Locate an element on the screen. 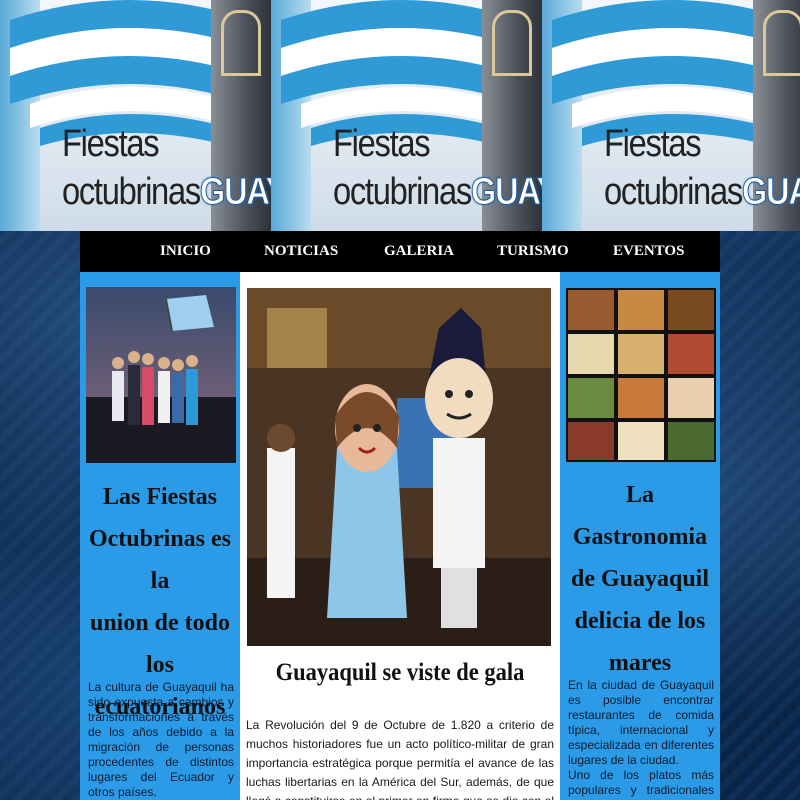 The width and height of the screenshot is (800, 800). nav-item-turismo: TURISMO is located at coordinates (533, 251).